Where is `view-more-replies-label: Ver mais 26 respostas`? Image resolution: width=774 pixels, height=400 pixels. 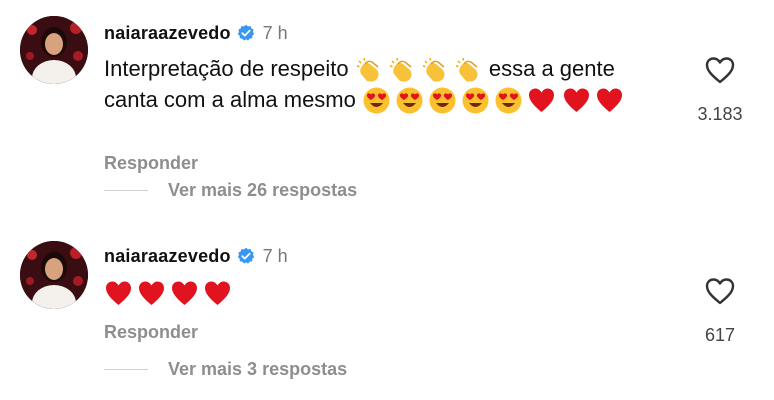 view-more-replies-label: Ver mais 26 respostas is located at coordinates (263, 190).